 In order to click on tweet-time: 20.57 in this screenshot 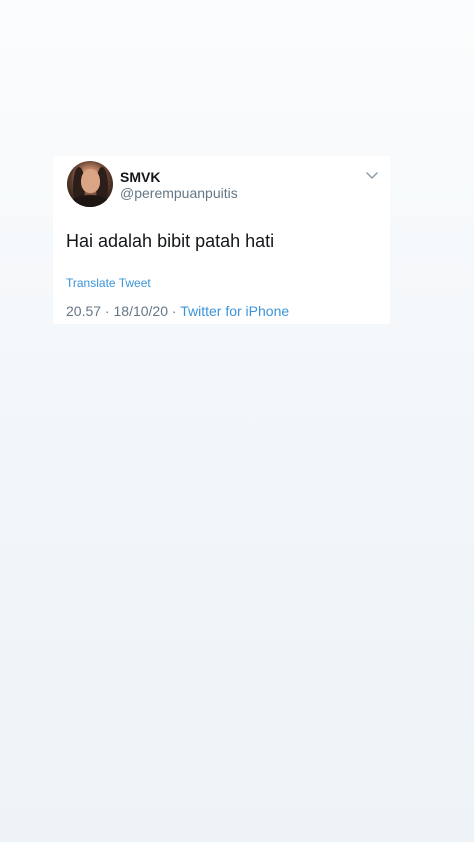, I will do `click(84, 311)`.